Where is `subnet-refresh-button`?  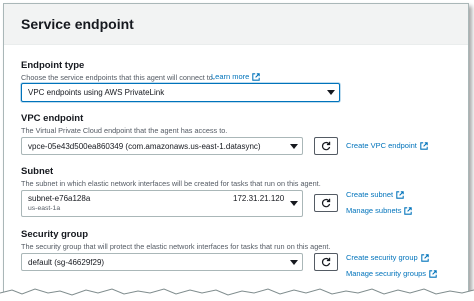 subnet-refresh-button is located at coordinates (326, 203).